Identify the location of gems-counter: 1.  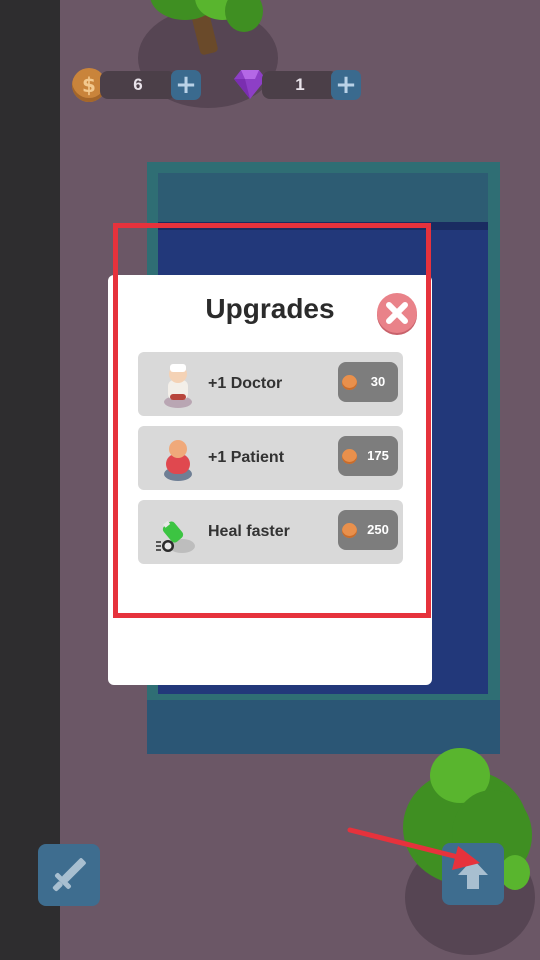
(300, 85).